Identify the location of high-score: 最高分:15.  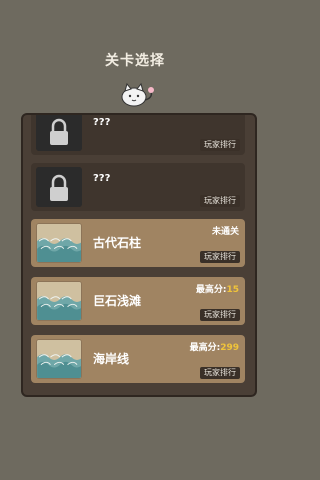
(217, 288).